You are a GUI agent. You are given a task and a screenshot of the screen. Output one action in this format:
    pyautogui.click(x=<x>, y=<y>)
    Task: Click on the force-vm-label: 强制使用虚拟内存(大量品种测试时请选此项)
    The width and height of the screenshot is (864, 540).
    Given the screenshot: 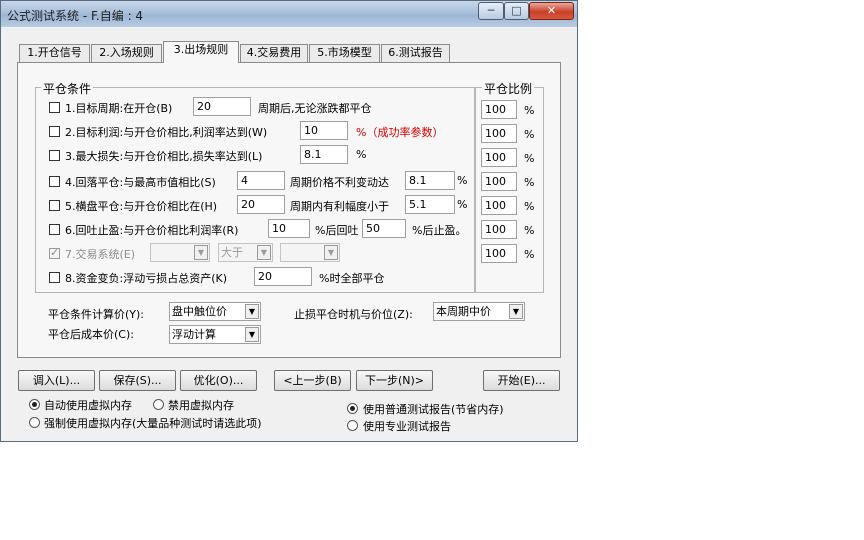 What is the action you would take?
    pyautogui.click(x=153, y=423)
    